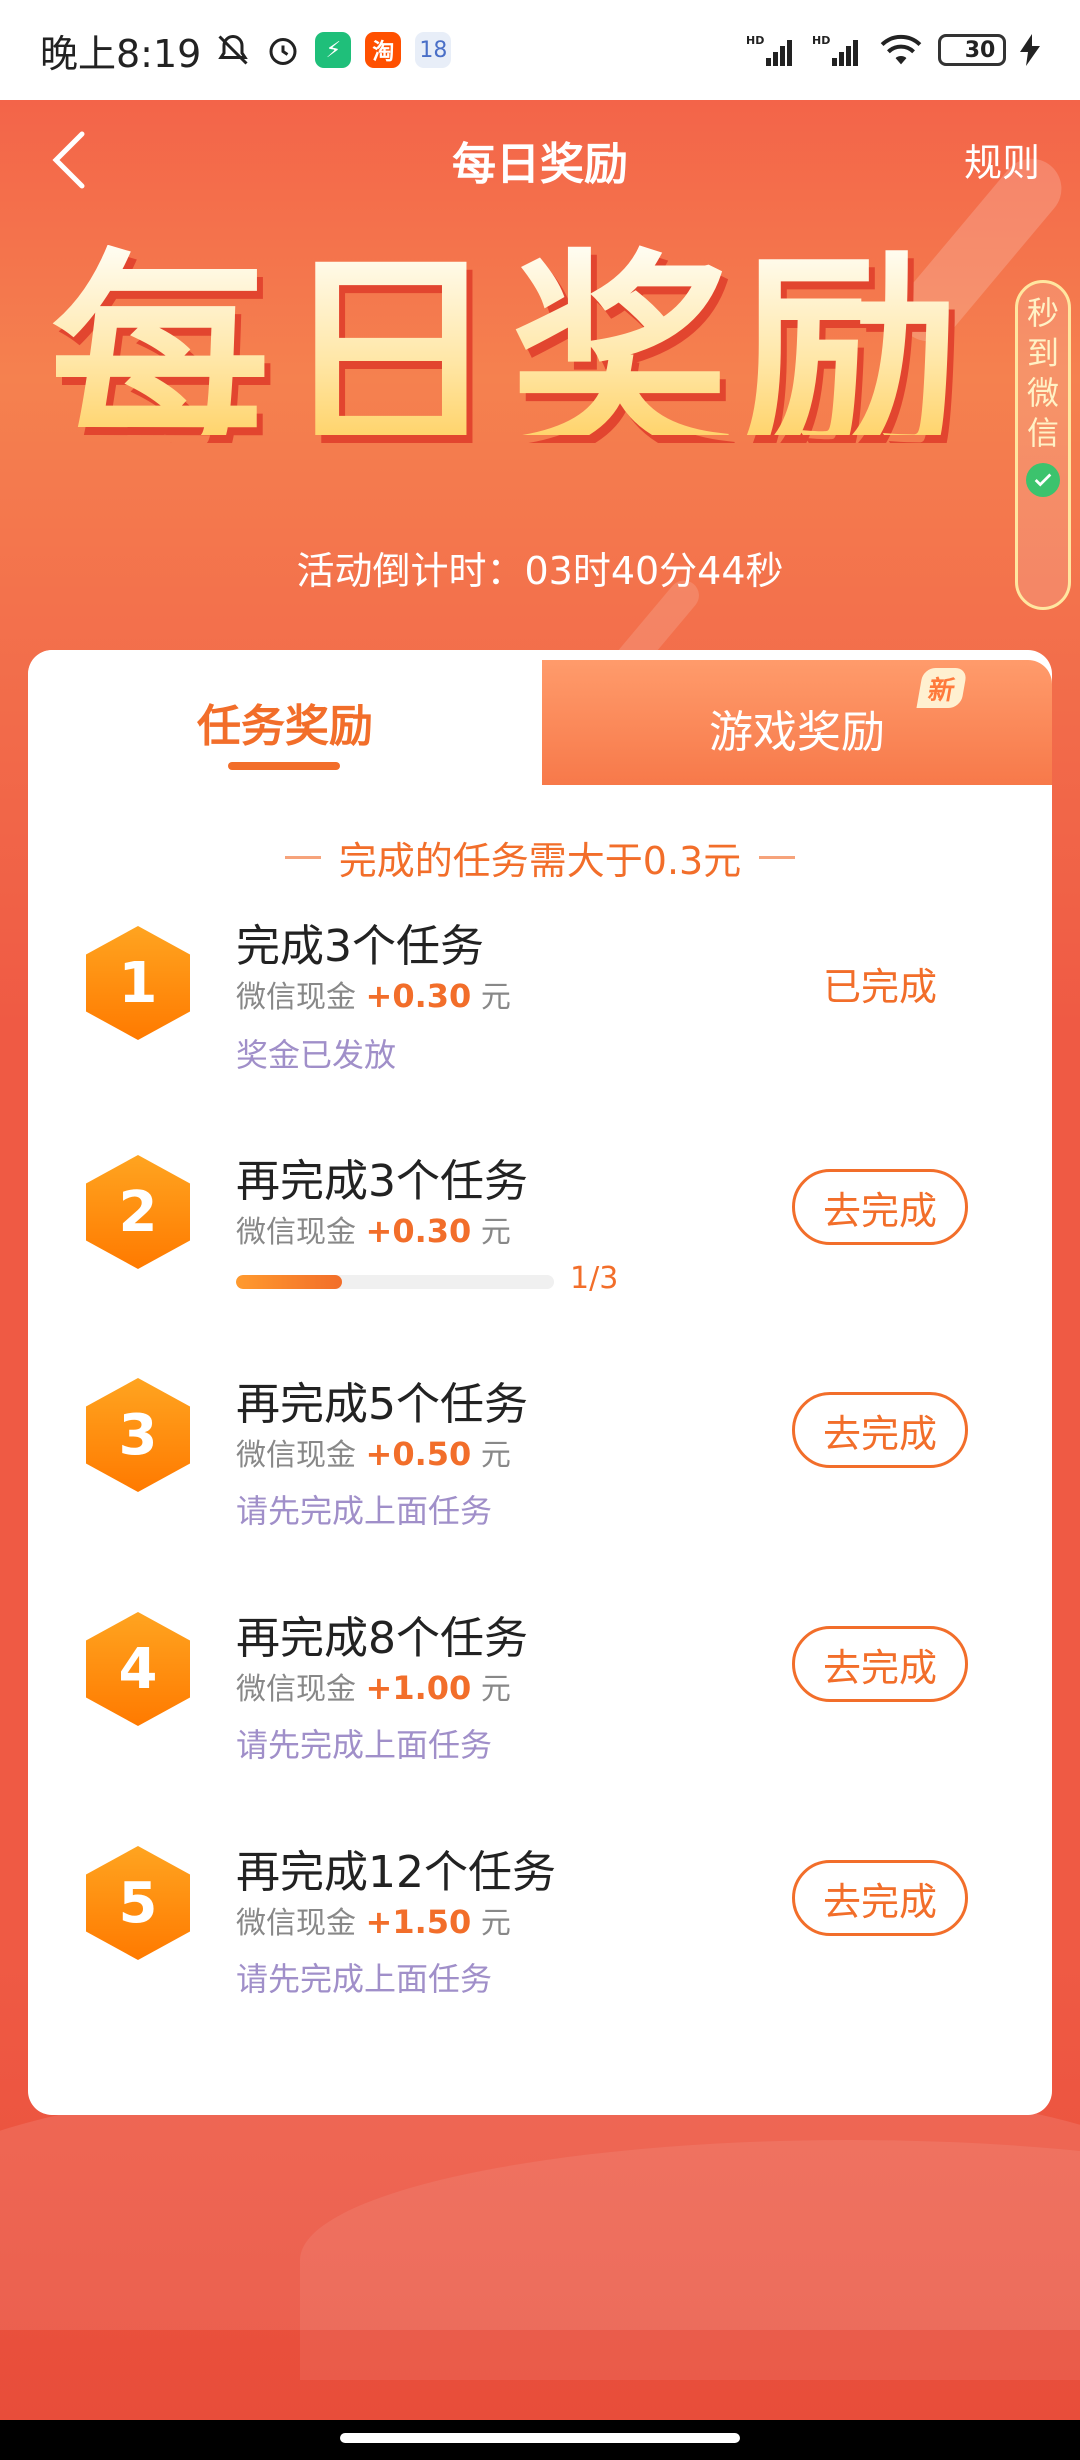 This screenshot has height=2460, width=1080. What do you see at coordinates (772, 50) in the screenshot?
I see `signal-hd-1-icon: HD` at bounding box center [772, 50].